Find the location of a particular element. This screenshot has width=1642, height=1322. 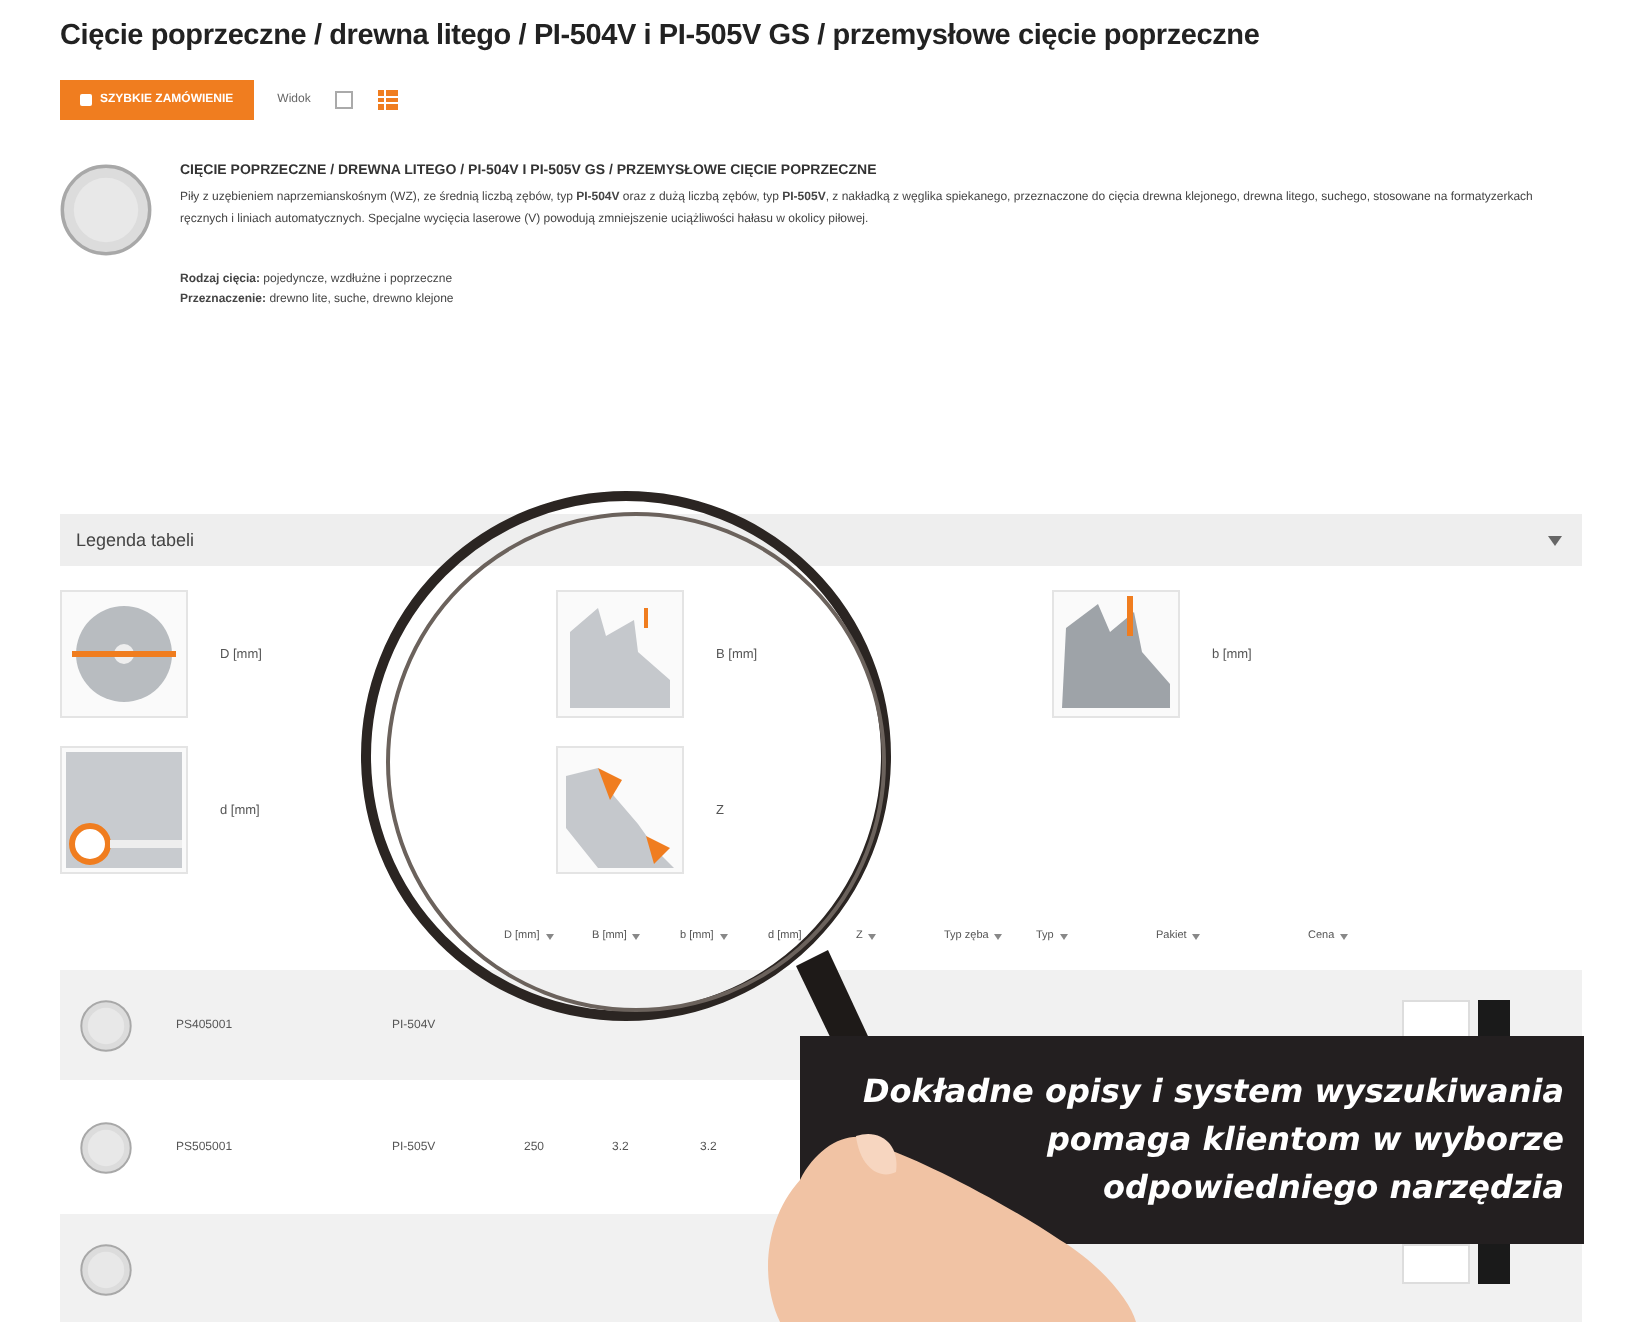

caret-icon is located at coordinates (1555, 540).